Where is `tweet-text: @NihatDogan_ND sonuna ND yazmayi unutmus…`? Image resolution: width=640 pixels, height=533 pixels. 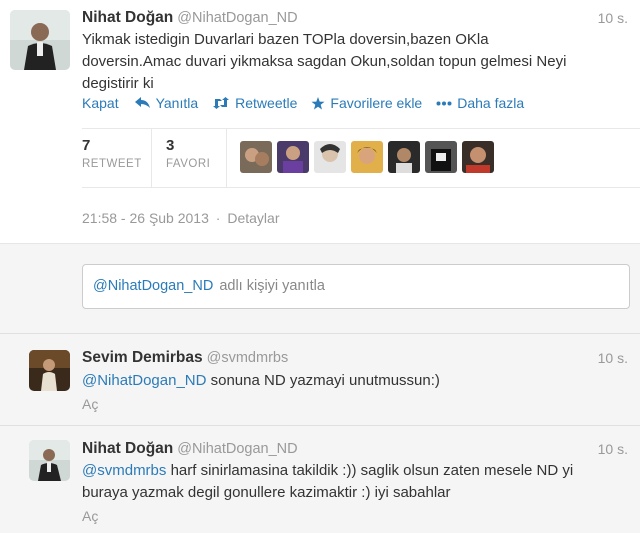
tweet-text: @NihatDogan_ND sonuna ND yazmayi unutmus… is located at coordinates (357, 381).